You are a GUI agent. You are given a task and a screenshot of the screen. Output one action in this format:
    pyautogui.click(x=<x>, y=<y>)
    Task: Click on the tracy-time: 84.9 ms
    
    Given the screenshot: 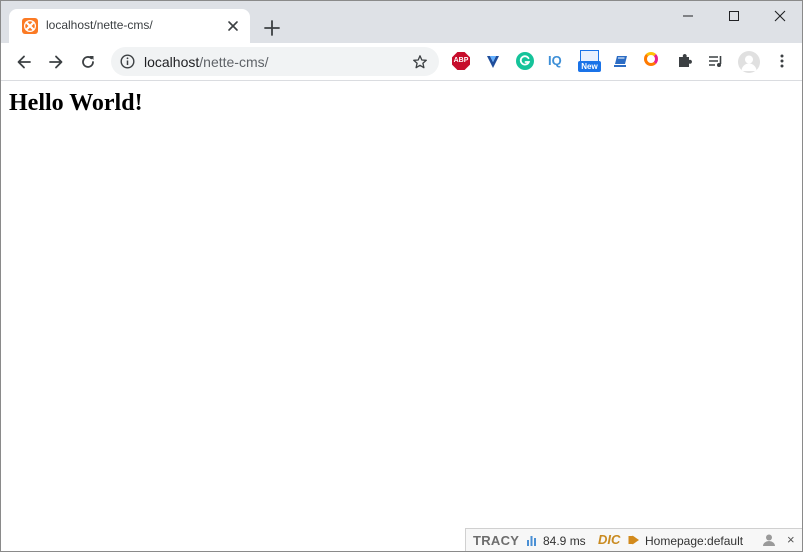 What is the action you would take?
    pyautogui.click(x=564, y=541)
    